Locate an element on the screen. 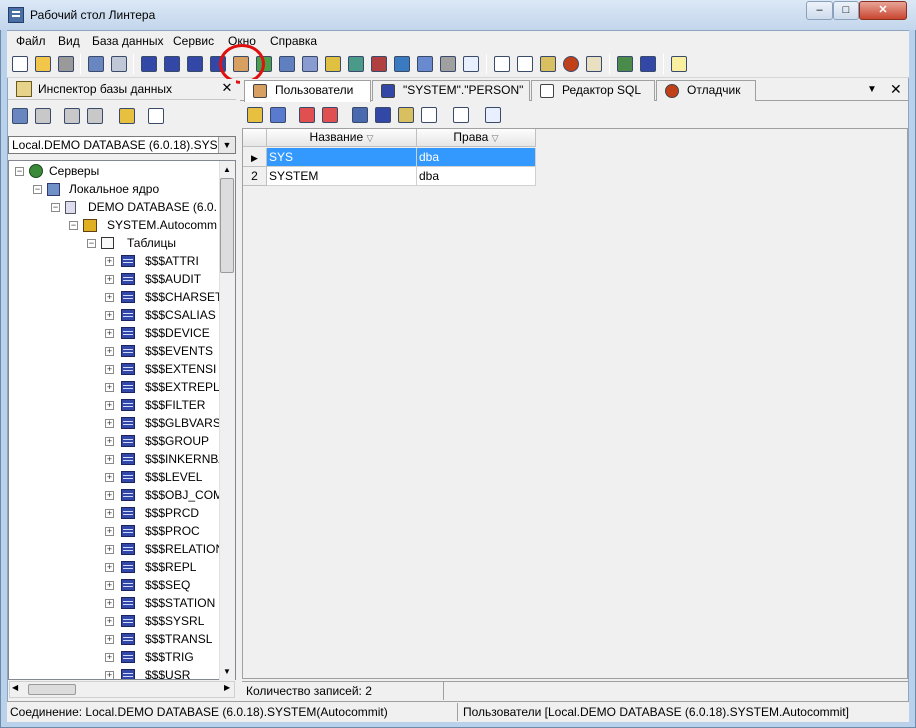  table-refresh-icon is located at coordinates (195, 64).